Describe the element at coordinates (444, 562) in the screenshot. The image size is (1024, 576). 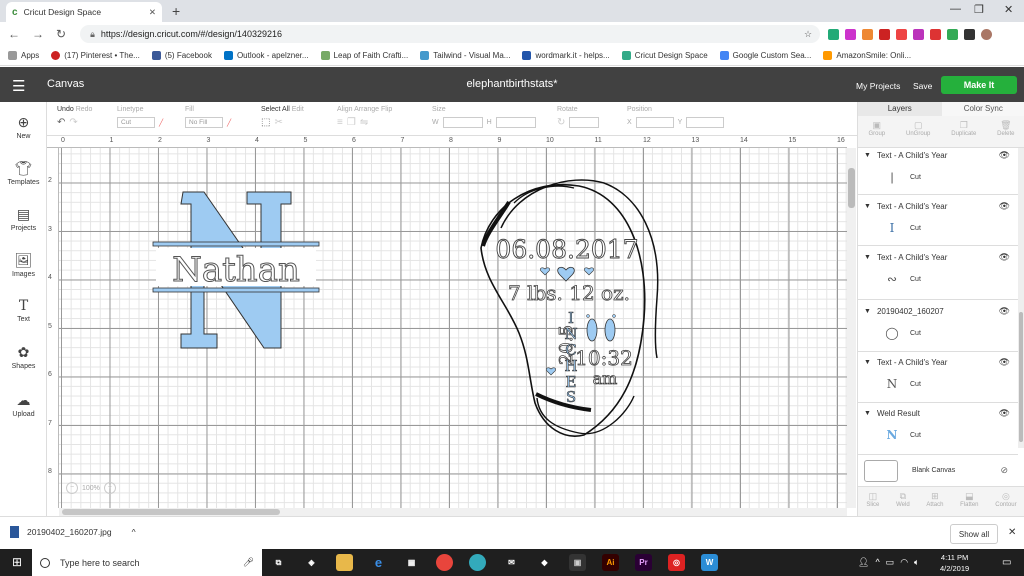
I see `chrome-icon` at that location.